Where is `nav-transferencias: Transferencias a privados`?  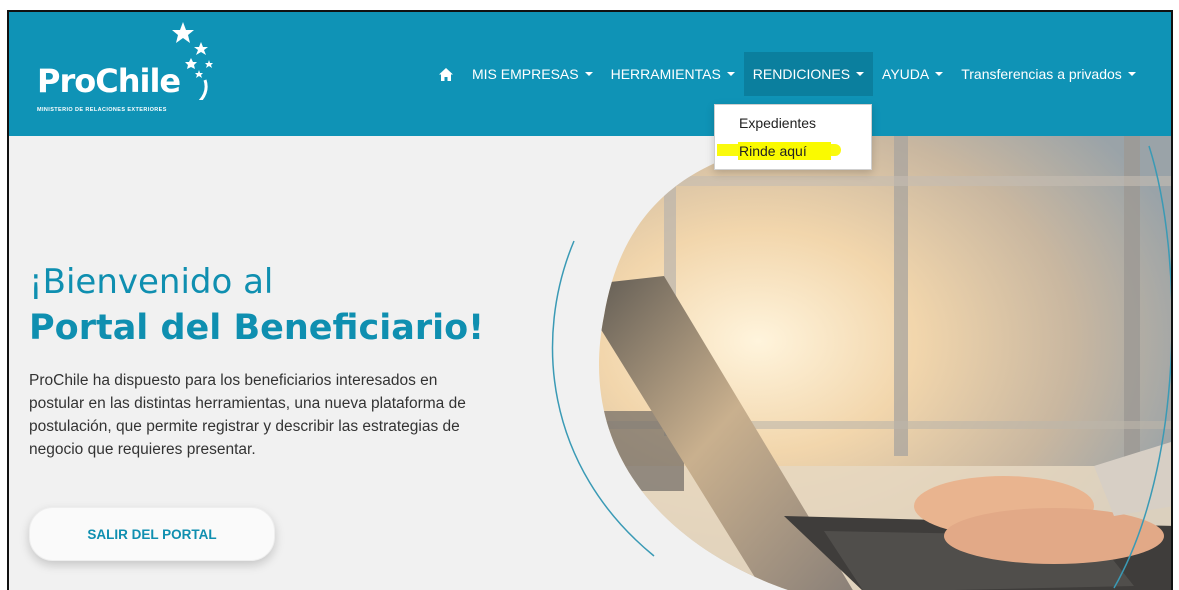 nav-transferencias: Transferencias a privados is located at coordinates (1048, 74).